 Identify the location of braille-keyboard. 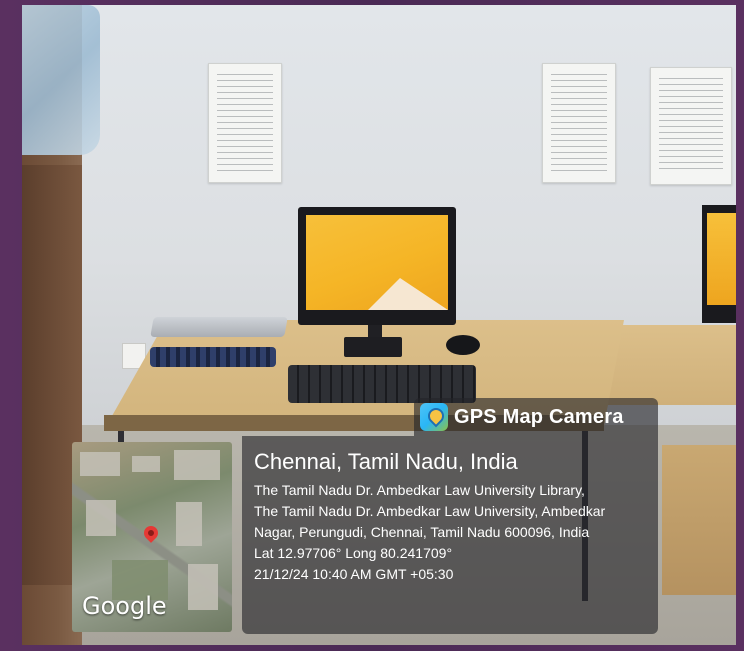
(213, 357).